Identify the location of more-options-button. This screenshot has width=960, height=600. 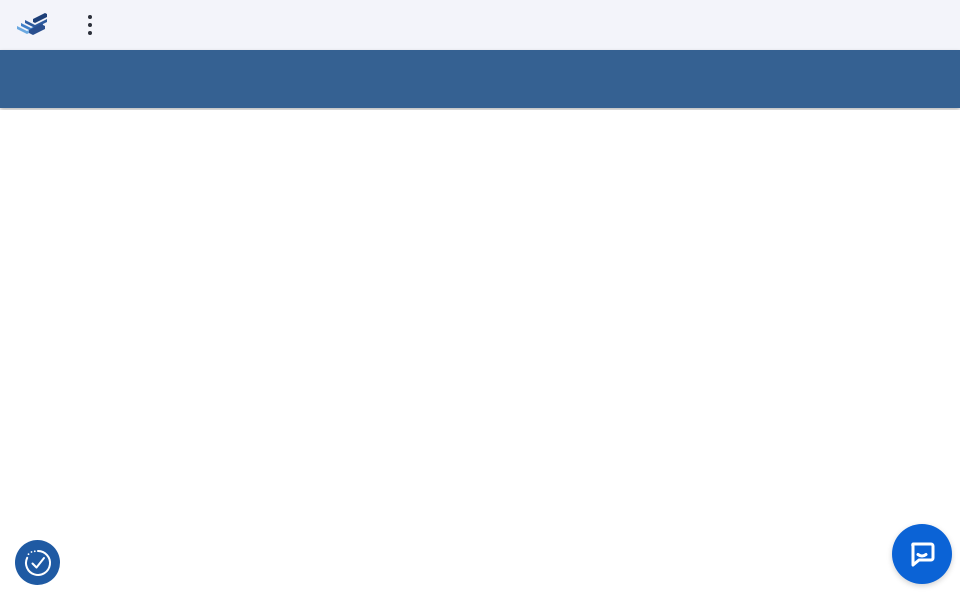
(90, 25).